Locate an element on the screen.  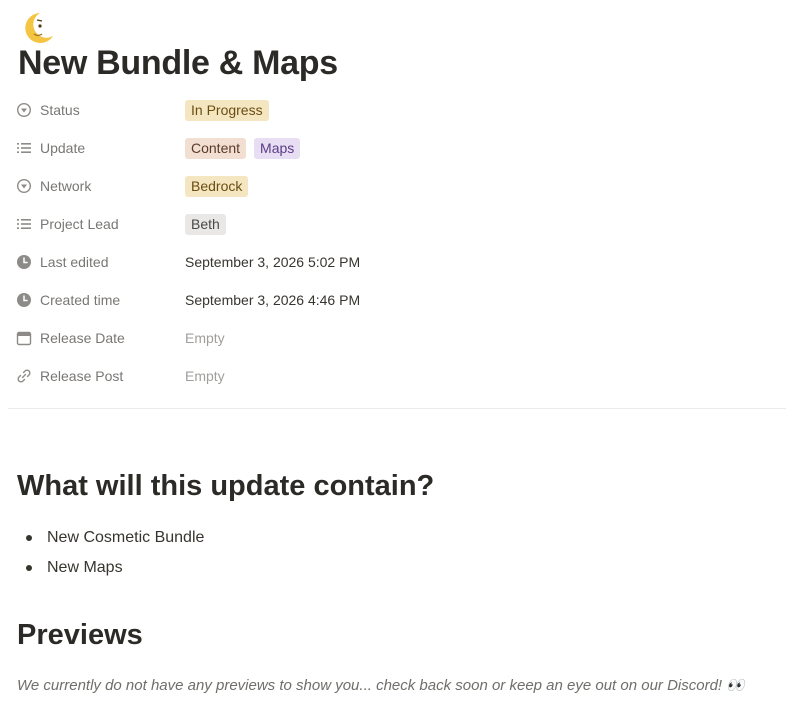
property-label: Network is located at coordinates (66, 186).